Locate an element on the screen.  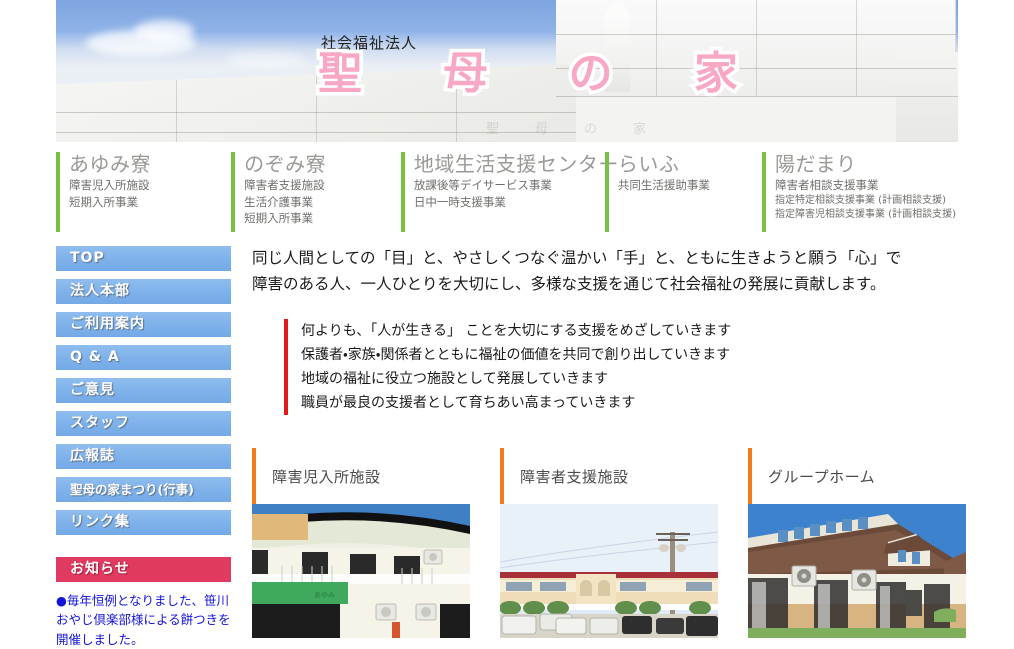
news-item: ●毎年恒例となりました、笹川おやじ倶楽部様による餅つきを開催しました。 is located at coordinates (145, 620).